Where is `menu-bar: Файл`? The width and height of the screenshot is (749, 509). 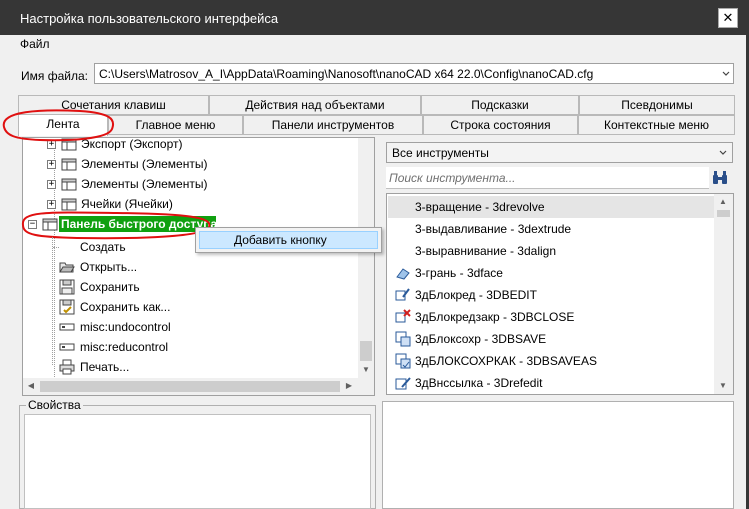 menu-bar: Файл is located at coordinates (374, 46).